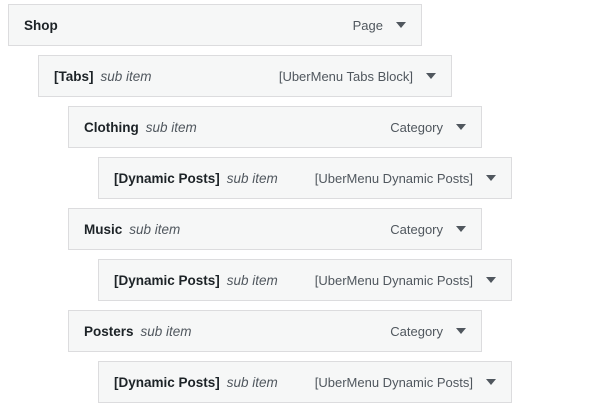 This screenshot has width=600, height=408. I want to click on menu-item-type: Page, so click(367, 25).